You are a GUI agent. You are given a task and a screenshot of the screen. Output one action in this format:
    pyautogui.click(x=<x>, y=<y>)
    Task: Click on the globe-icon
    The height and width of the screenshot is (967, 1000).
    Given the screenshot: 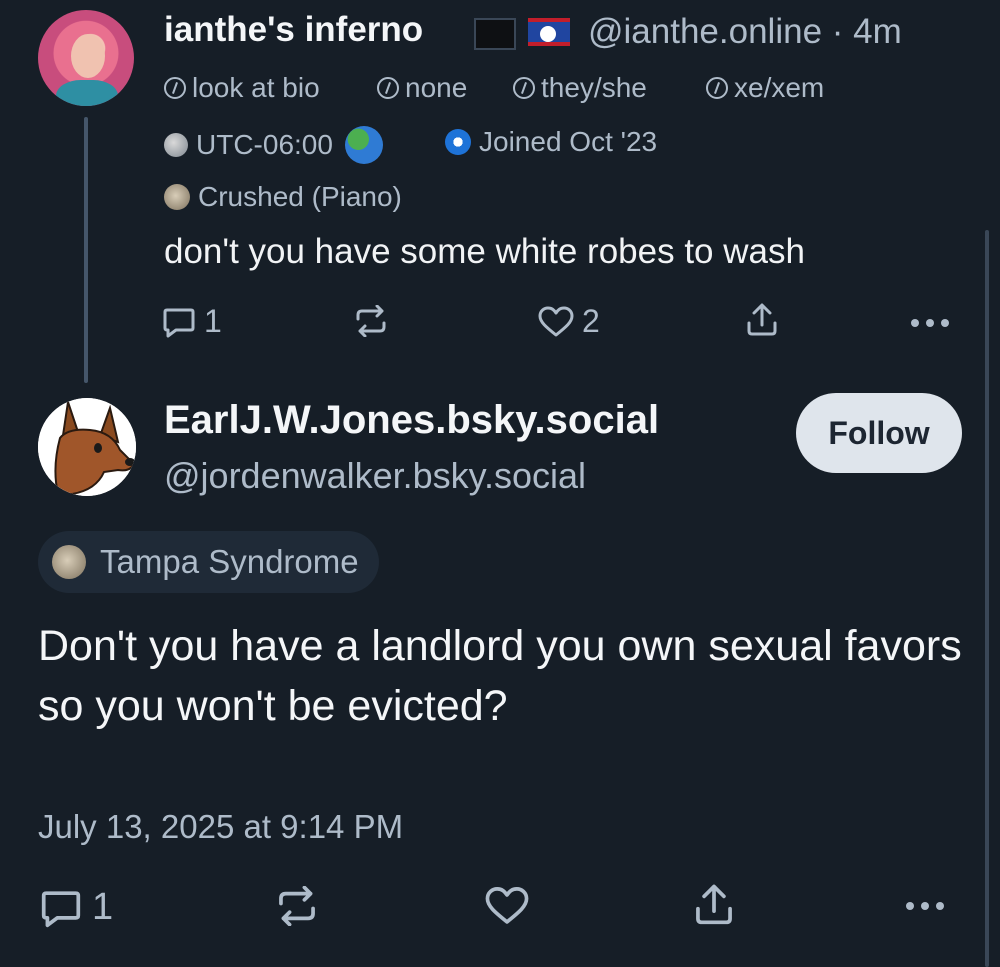 What is the action you would take?
    pyautogui.click(x=176, y=145)
    